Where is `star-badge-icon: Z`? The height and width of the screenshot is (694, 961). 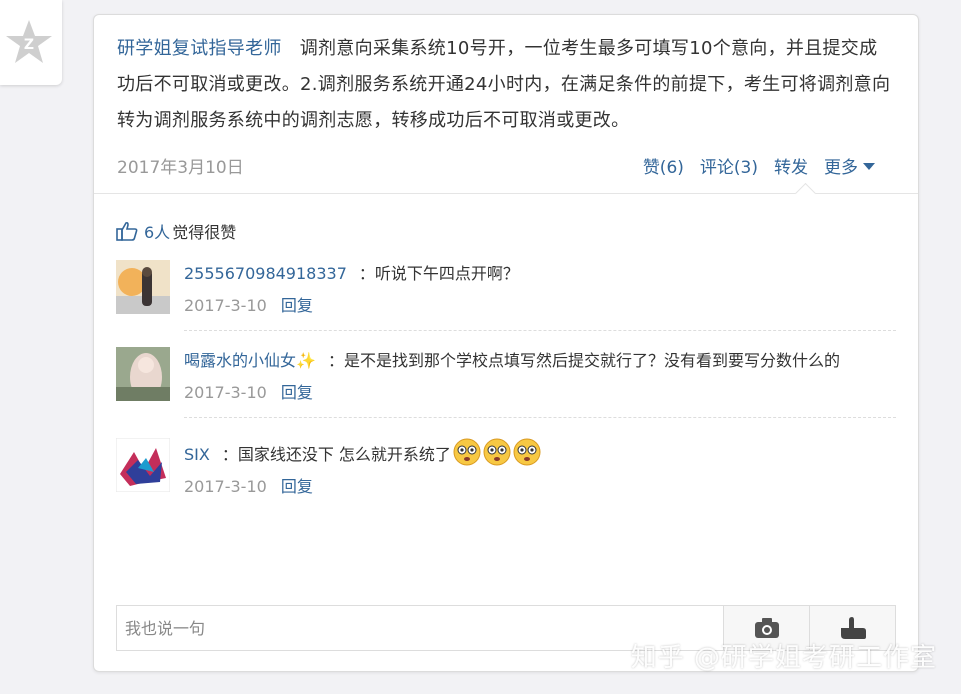
star-badge-icon: Z is located at coordinates (29, 41).